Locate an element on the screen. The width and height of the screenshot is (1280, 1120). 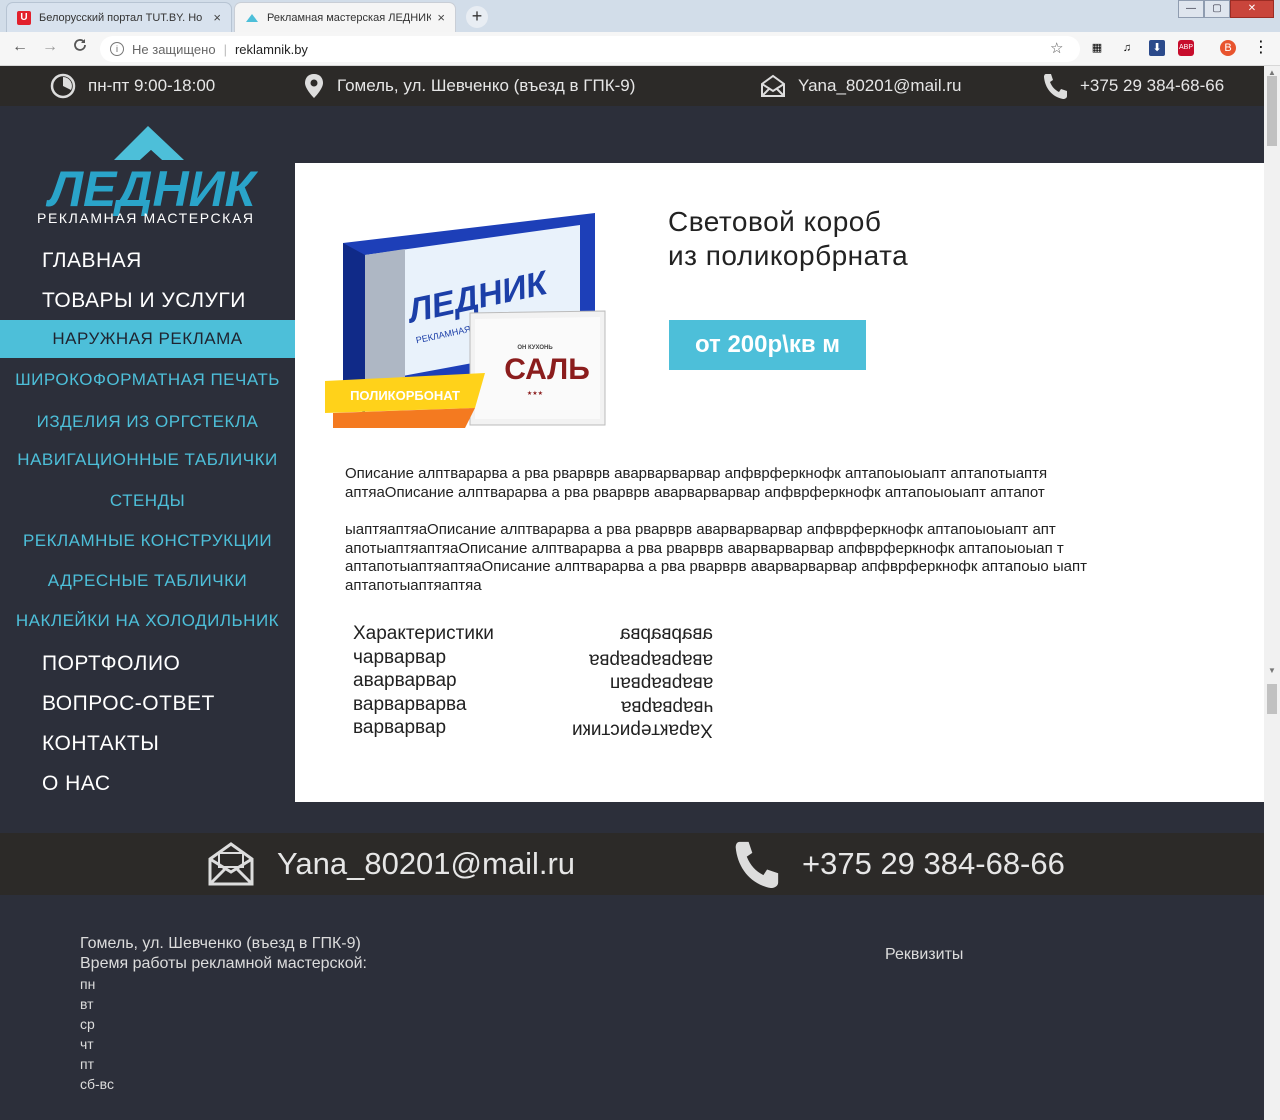
abp-icon: ABP is located at coordinates (1186, 48).